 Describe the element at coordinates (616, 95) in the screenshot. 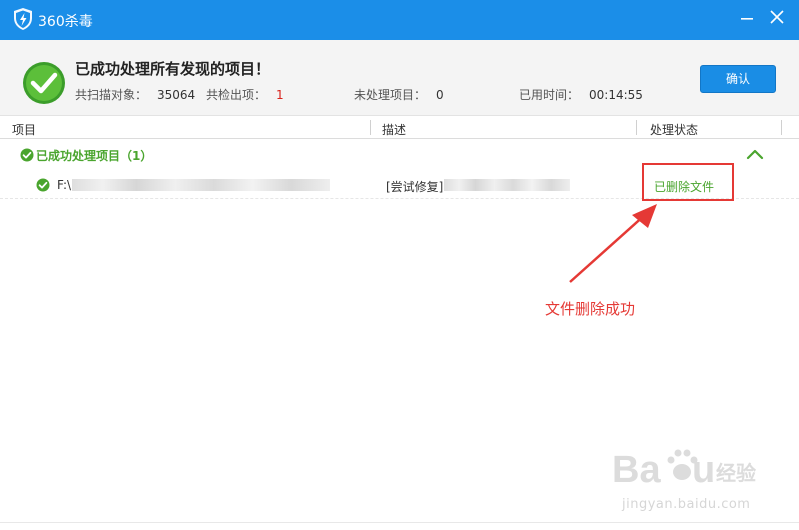

I see `time-value: 00:14:55` at that location.